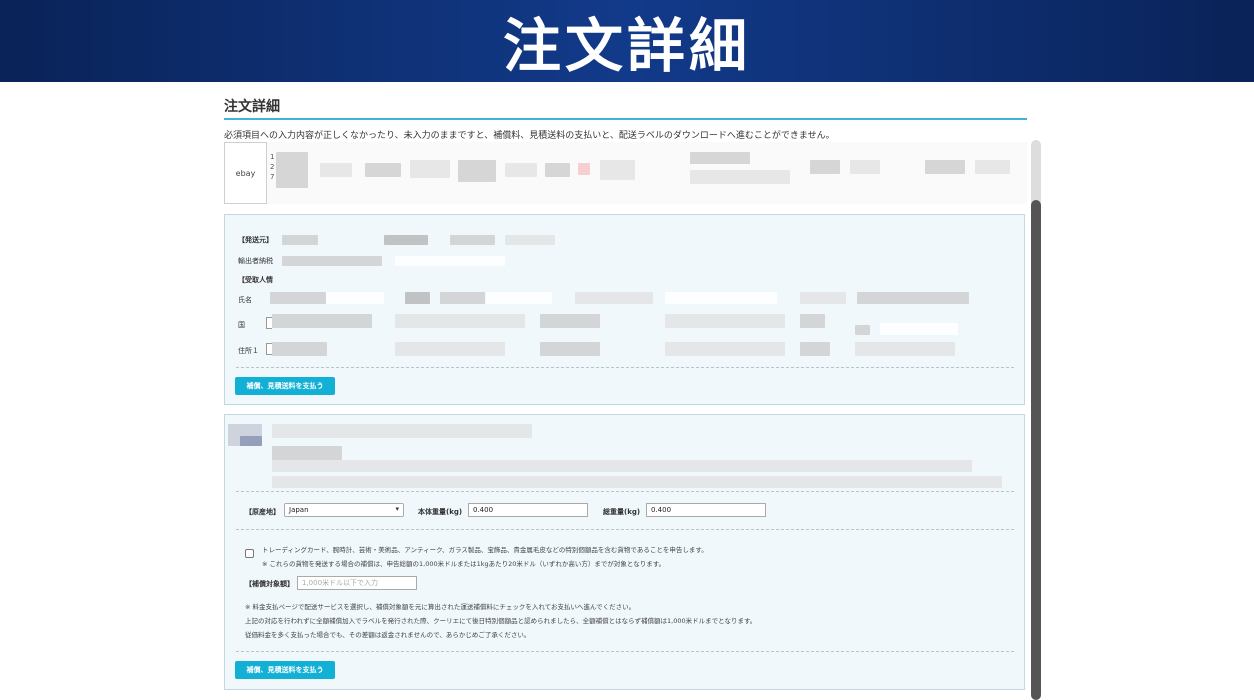 This screenshot has height=700, width=1254. I want to click on exporter-tax-label: 輸出者納税, so click(255, 261).